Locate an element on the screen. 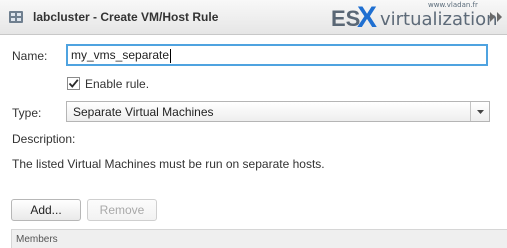 The width and height of the screenshot is (507, 248). name-input: my_vms_separate is located at coordinates (277, 55).